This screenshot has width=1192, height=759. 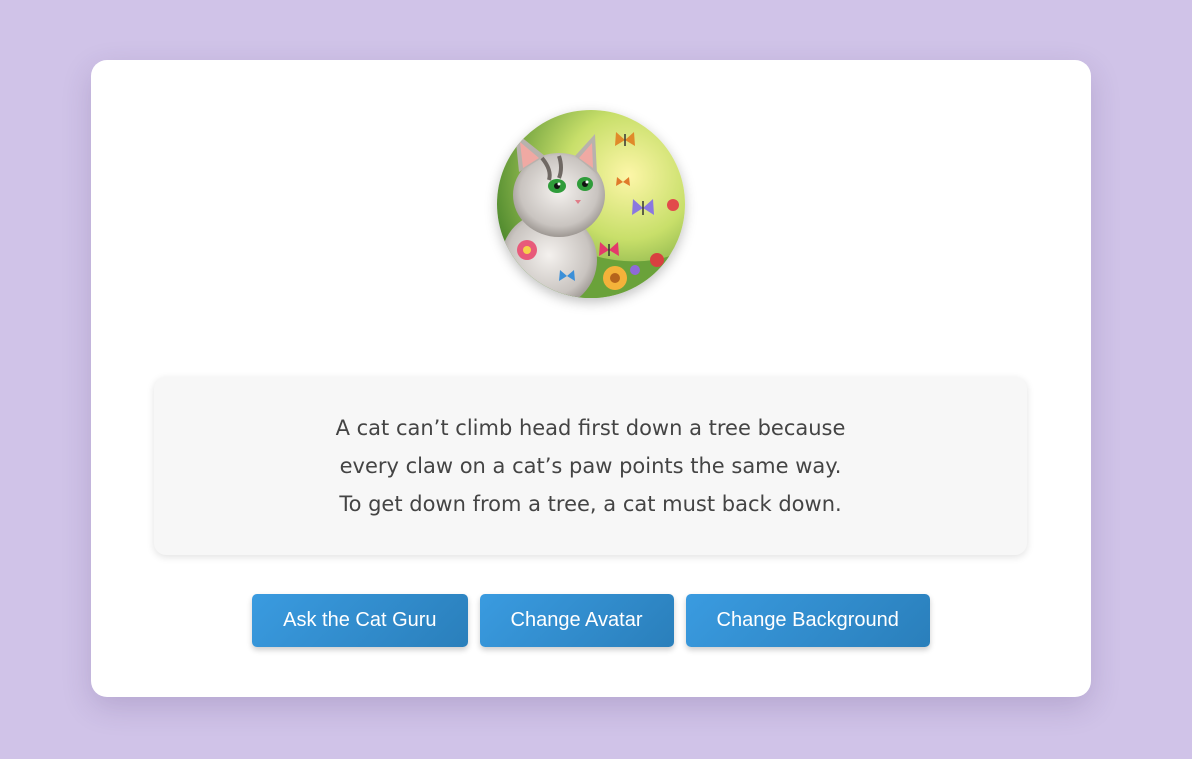 What do you see at coordinates (360, 620) in the screenshot?
I see `ask-cat-guru-button: Ask the Cat Guru` at bounding box center [360, 620].